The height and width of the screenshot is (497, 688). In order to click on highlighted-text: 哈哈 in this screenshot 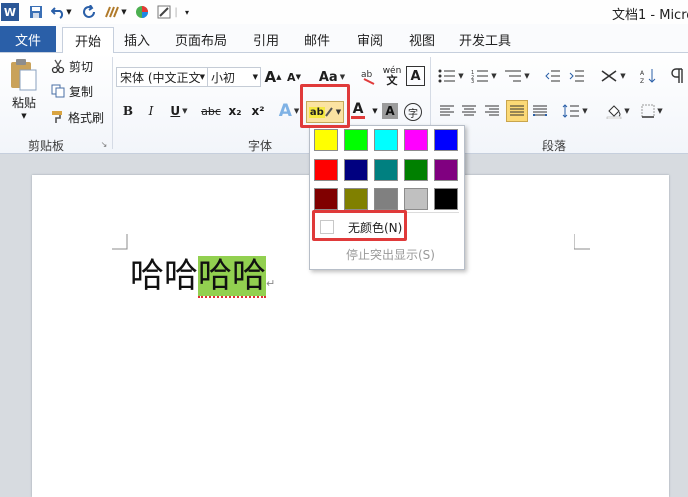, I will do `click(232, 277)`.